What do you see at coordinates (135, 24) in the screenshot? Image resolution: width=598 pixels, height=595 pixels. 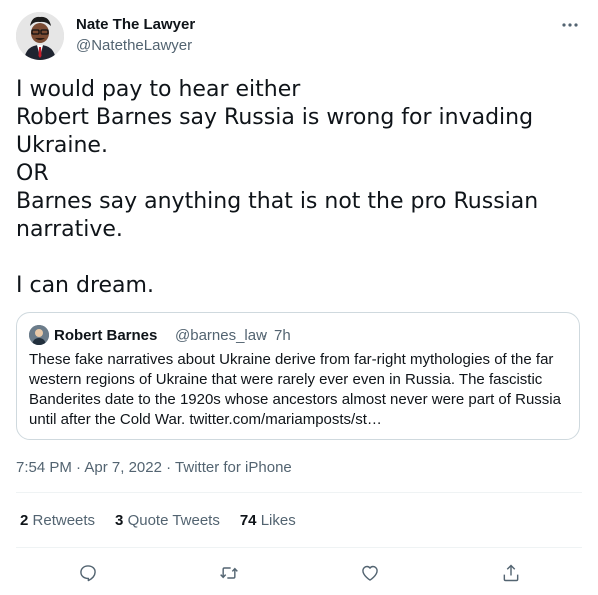 I see `author-name: Nate The Lawyer` at bounding box center [135, 24].